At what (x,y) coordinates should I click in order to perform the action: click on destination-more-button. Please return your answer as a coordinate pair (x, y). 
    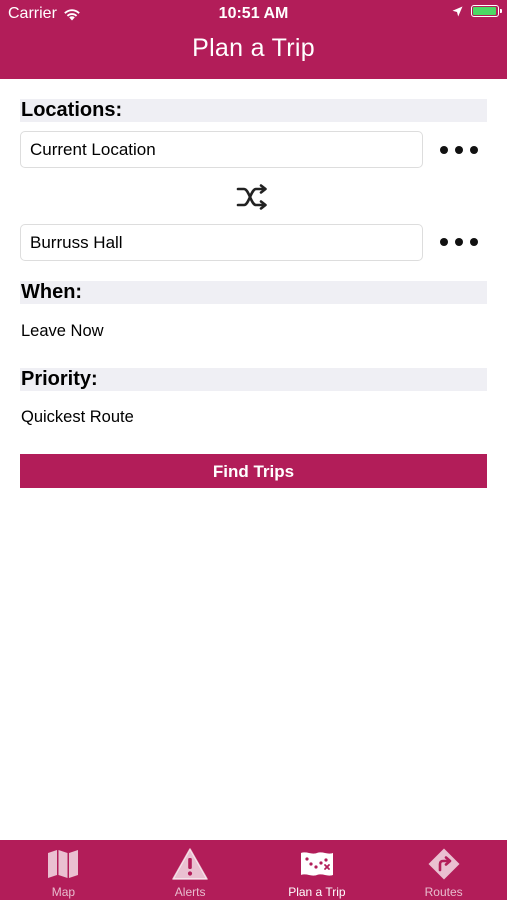
    Looking at the image, I should click on (459, 242).